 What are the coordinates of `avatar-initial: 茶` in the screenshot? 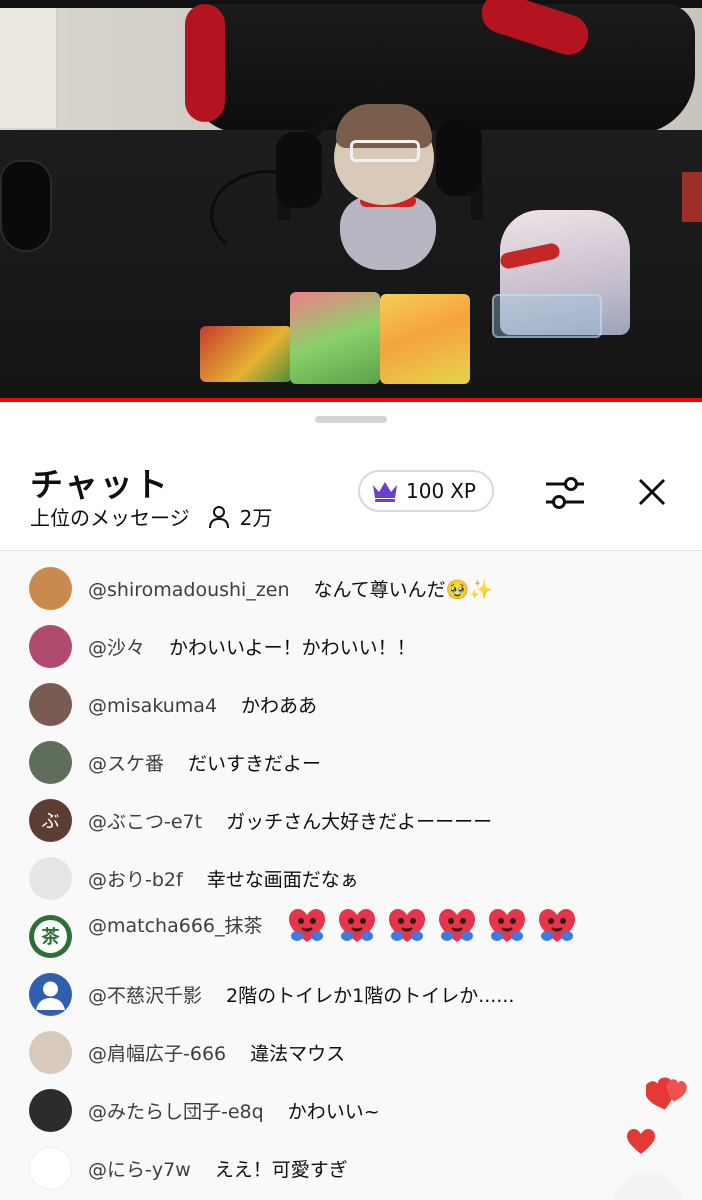 It's located at (50, 936).